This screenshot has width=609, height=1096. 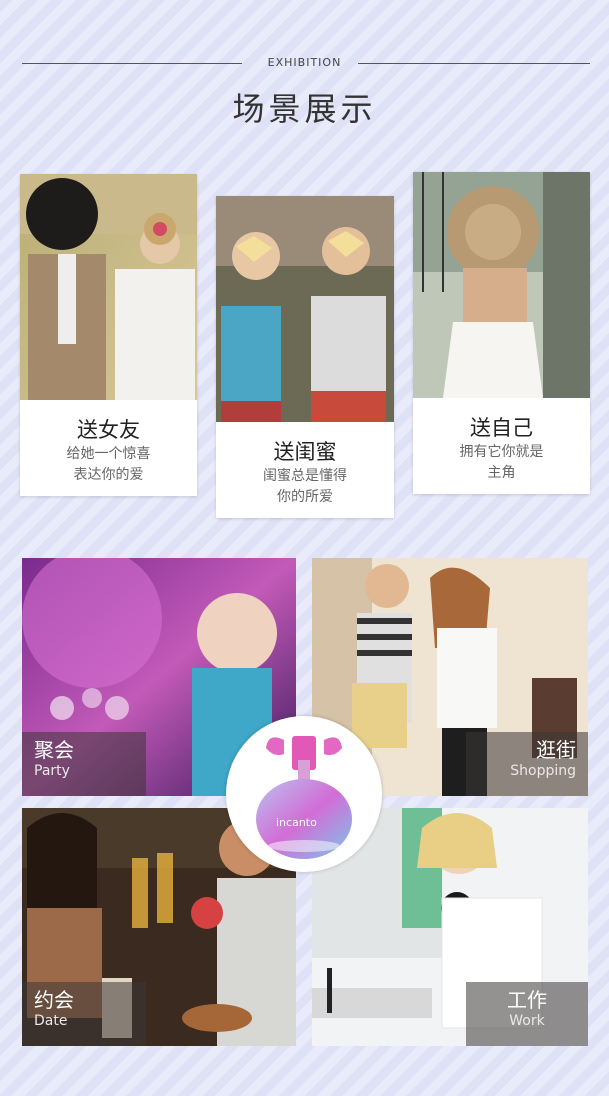 I want to click on card-desc-line1: 闺蜜总是懂得, so click(x=305, y=476).